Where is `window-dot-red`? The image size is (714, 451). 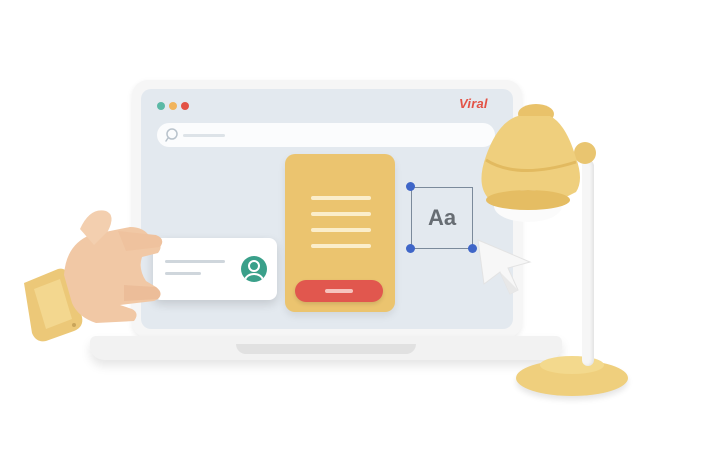 window-dot-red is located at coordinates (185, 106).